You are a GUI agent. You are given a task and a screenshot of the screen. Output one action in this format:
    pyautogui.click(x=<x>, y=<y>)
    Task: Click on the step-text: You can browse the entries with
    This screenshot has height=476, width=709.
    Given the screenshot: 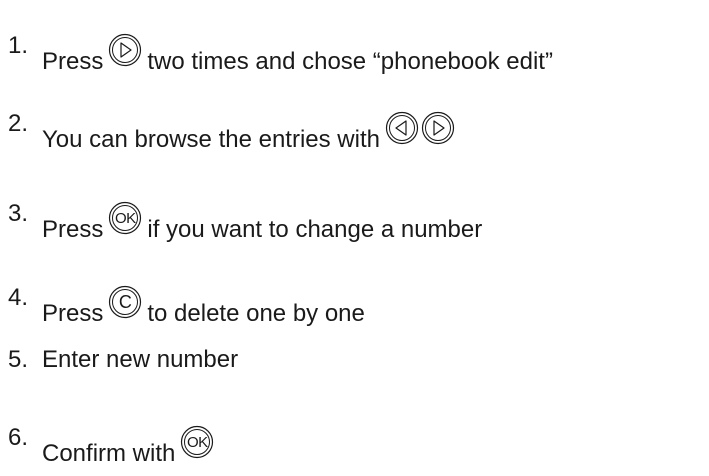 What is the action you would take?
    pyautogui.click(x=251, y=132)
    